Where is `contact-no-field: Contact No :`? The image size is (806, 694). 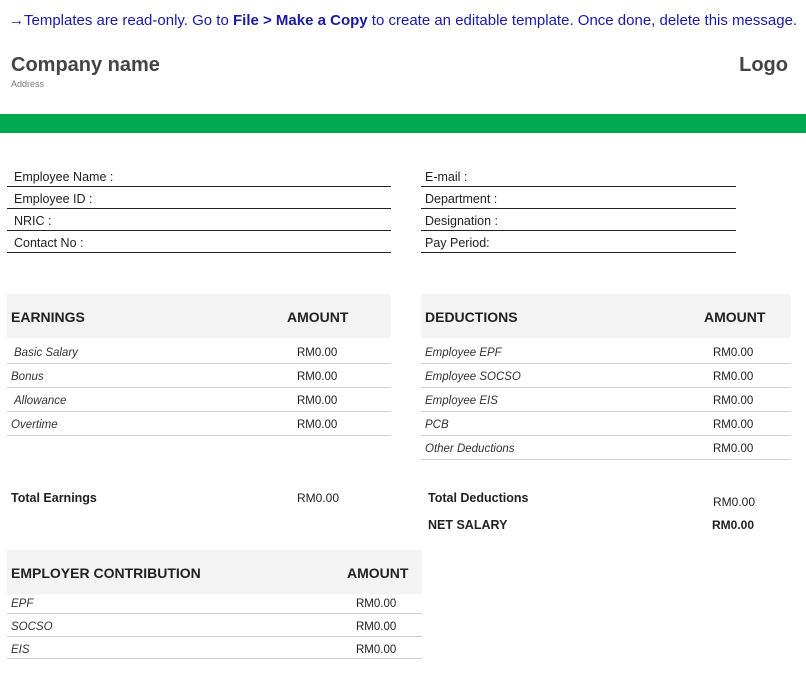 contact-no-field: Contact No : is located at coordinates (199, 242).